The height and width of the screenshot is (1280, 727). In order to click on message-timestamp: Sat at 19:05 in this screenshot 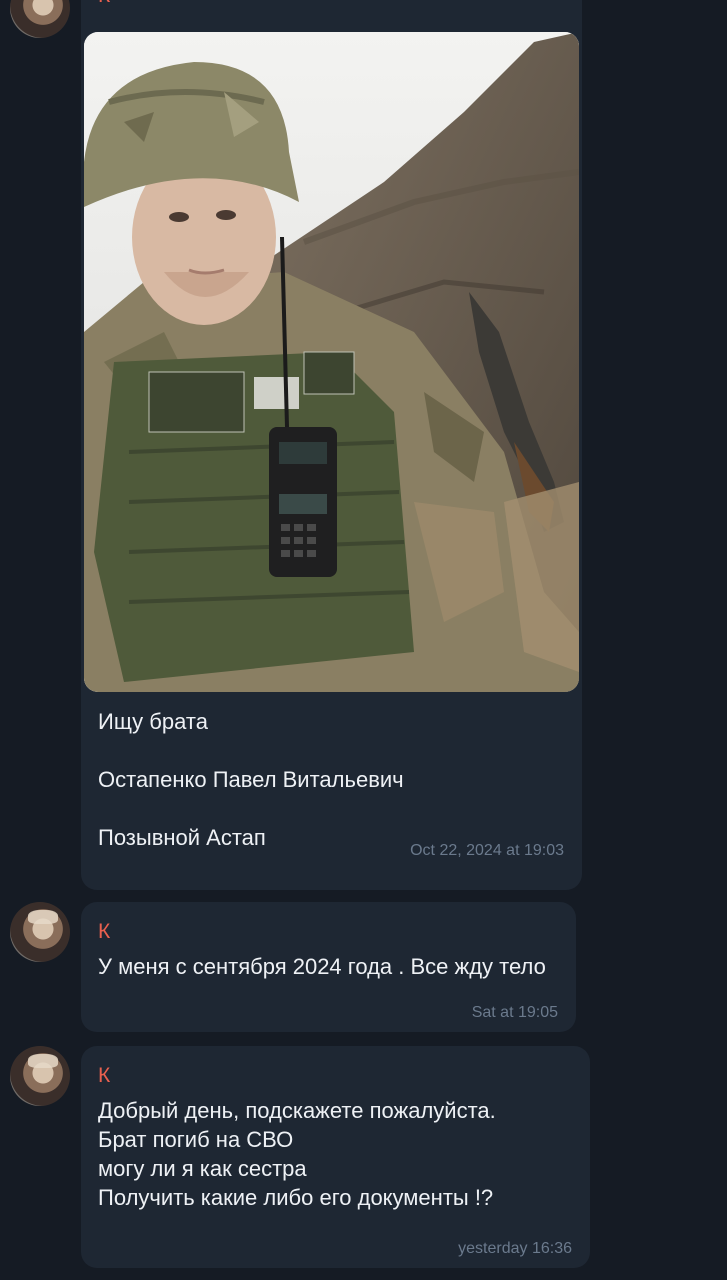, I will do `click(514, 1012)`.